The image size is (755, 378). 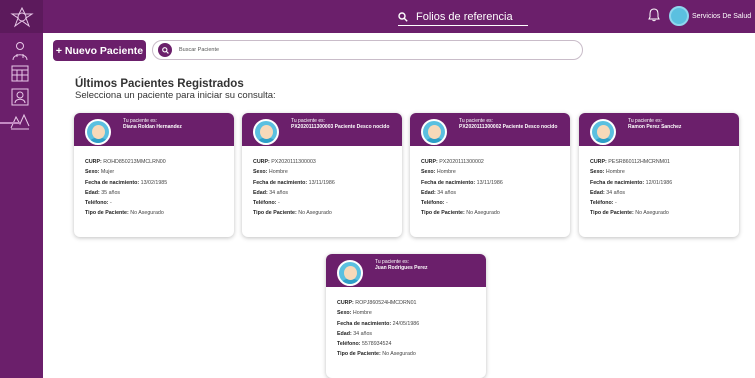 I want to click on new-patient-button: + Nuevo Paciente, so click(x=99, y=50).